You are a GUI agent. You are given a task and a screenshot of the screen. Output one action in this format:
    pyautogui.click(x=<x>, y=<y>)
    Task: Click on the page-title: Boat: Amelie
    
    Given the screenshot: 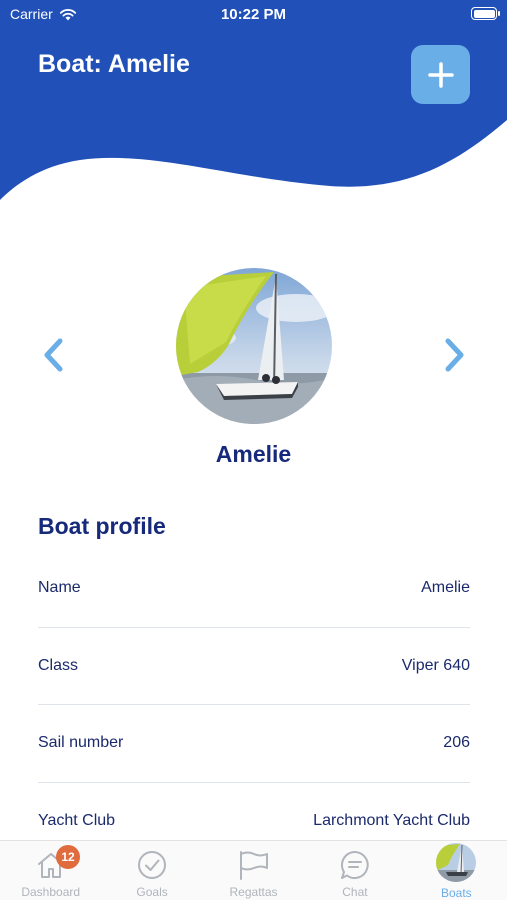 What is the action you would take?
    pyautogui.click(x=114, y=64)
    